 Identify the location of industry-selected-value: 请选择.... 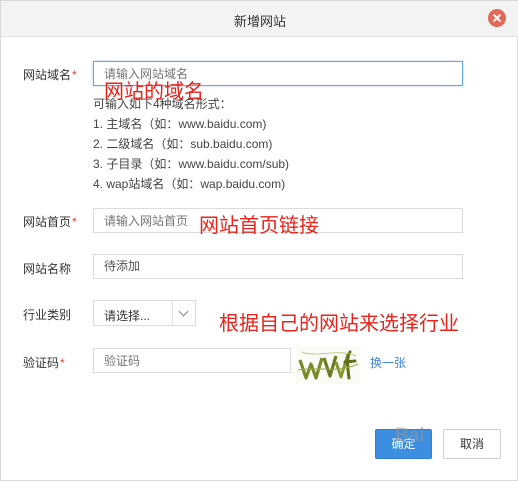
(127, 316).